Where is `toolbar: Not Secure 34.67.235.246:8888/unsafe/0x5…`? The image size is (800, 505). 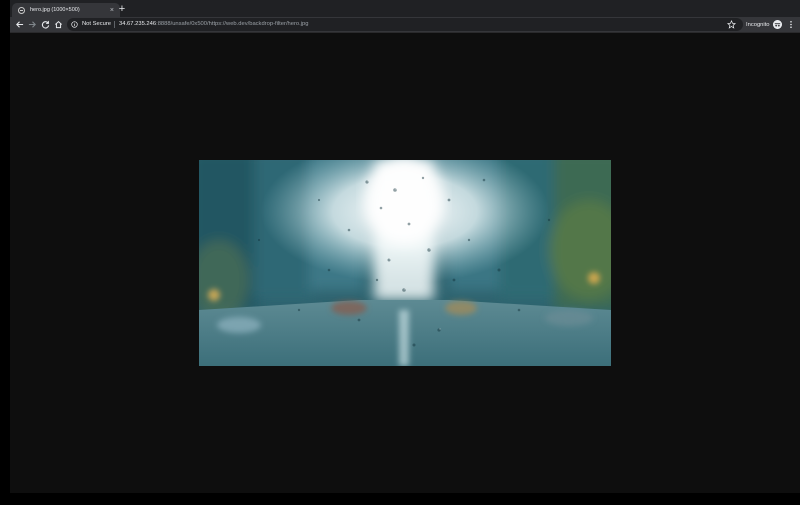 toolbar: Not Secure 34.67.235.246:8888/unsafe/0x5… is located at coordinates (405, 25).